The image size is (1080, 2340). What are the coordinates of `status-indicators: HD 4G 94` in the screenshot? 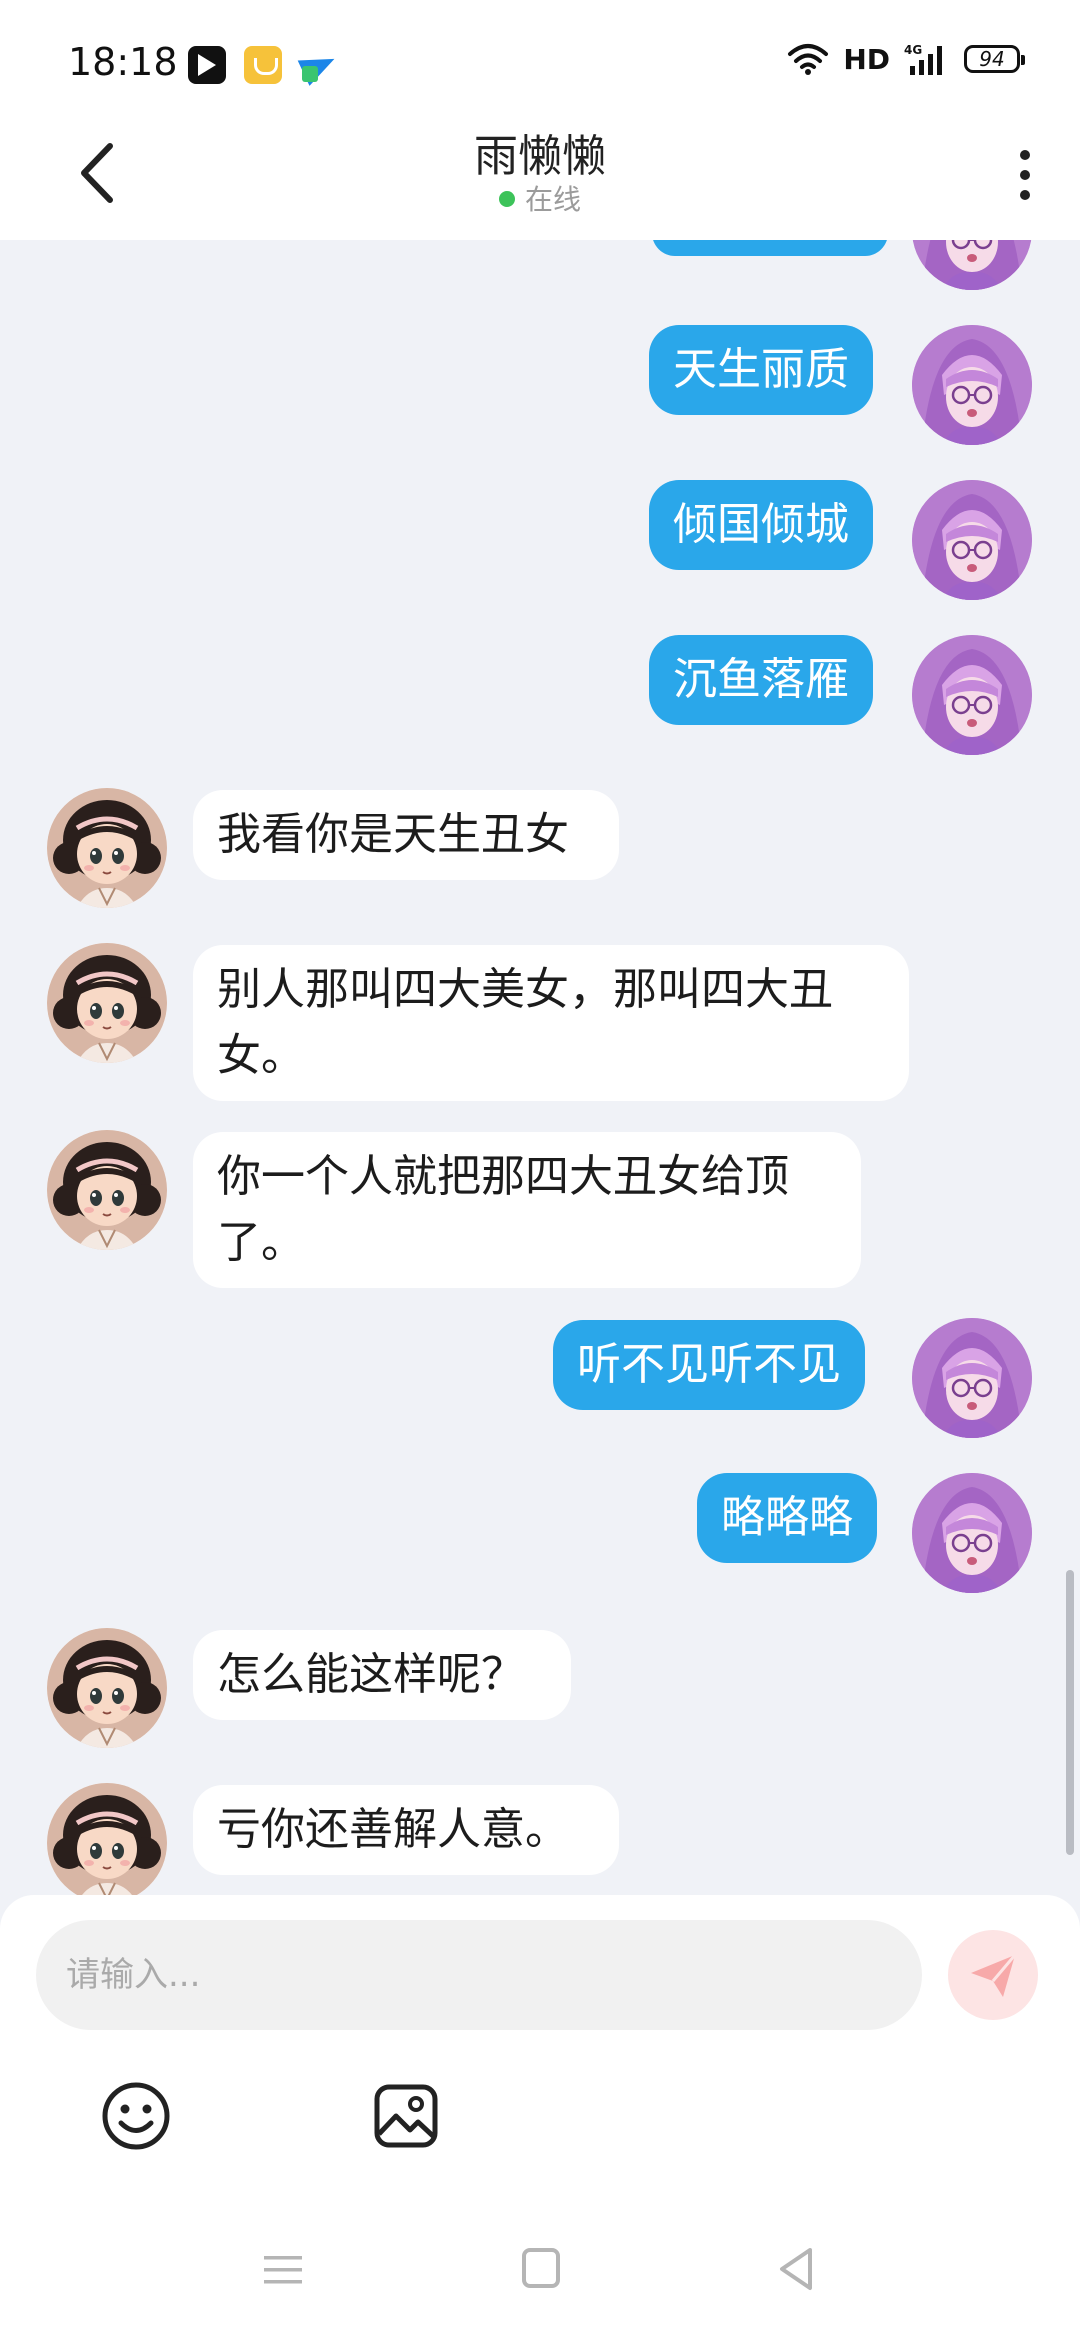 It's located at (906, 59).